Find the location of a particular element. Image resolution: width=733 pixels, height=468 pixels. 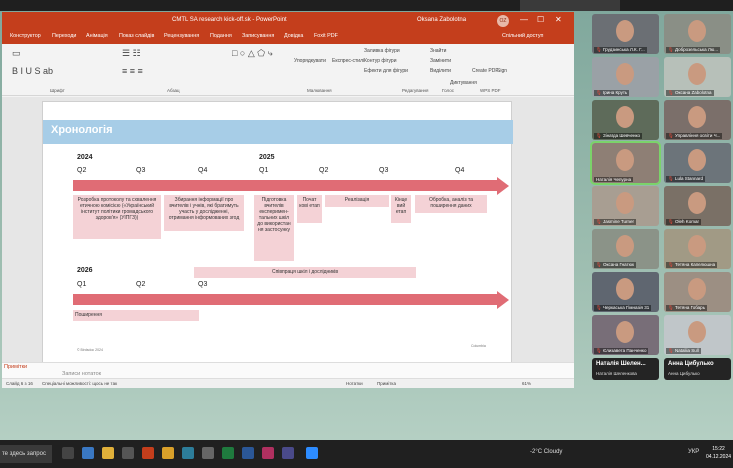

weather-status: -2°C Cloudy is located at coordinates (546, 452).